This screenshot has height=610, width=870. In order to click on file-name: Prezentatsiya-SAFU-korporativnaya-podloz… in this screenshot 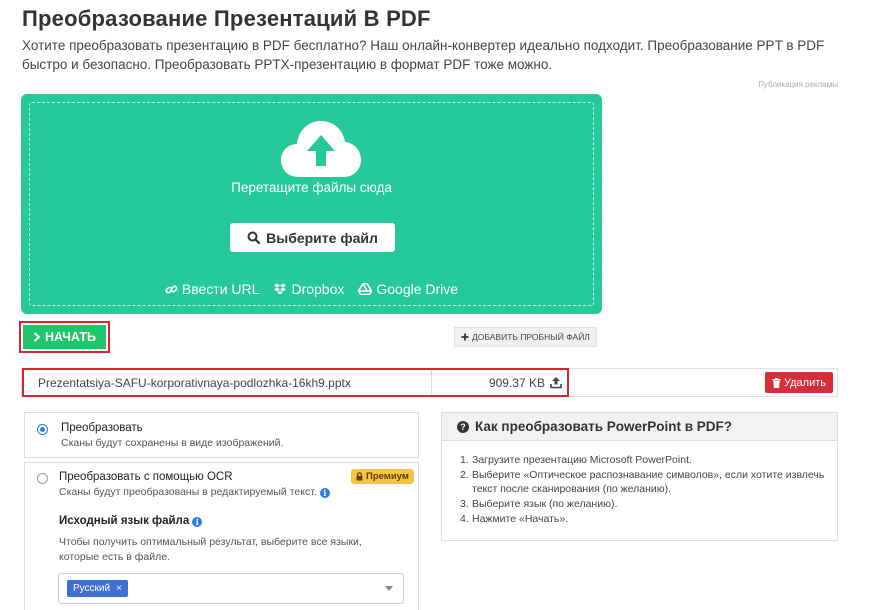, I will do `click(194, 383)`.